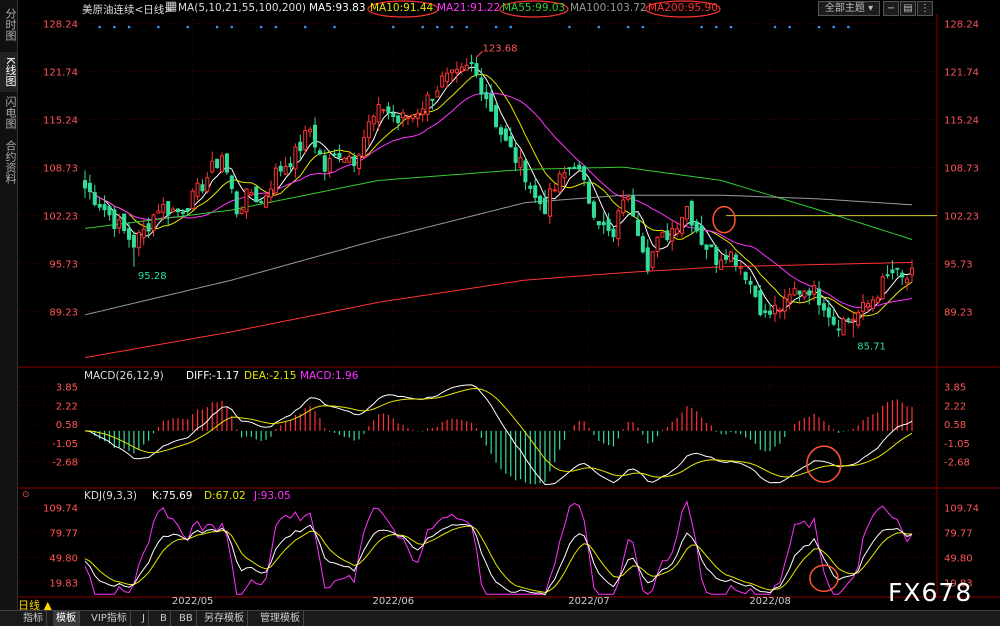 This screenshot has height=626, width=1000. What do you see at coordinates (500, 618) in the screenshot?
I see `bottom-tab-bar: 指标 模板 VIP指标 J B BB 另存模板 管理模板` at bounding box center [500, 618].